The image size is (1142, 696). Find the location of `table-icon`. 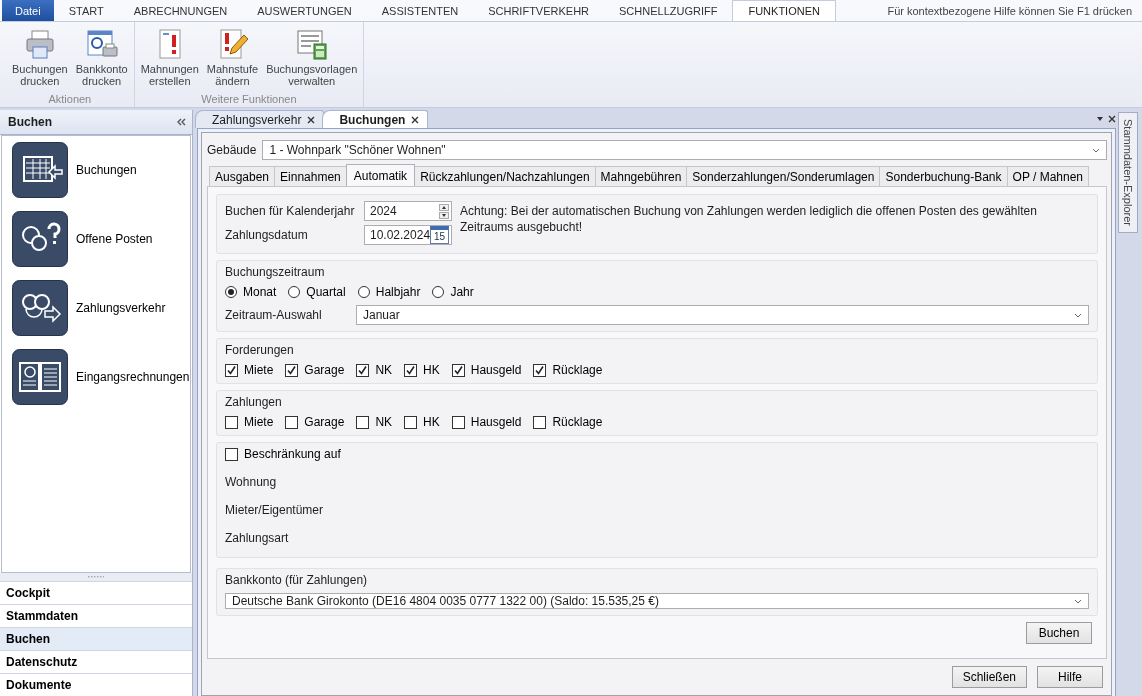

table-icon is located at coordinates (40, 170).